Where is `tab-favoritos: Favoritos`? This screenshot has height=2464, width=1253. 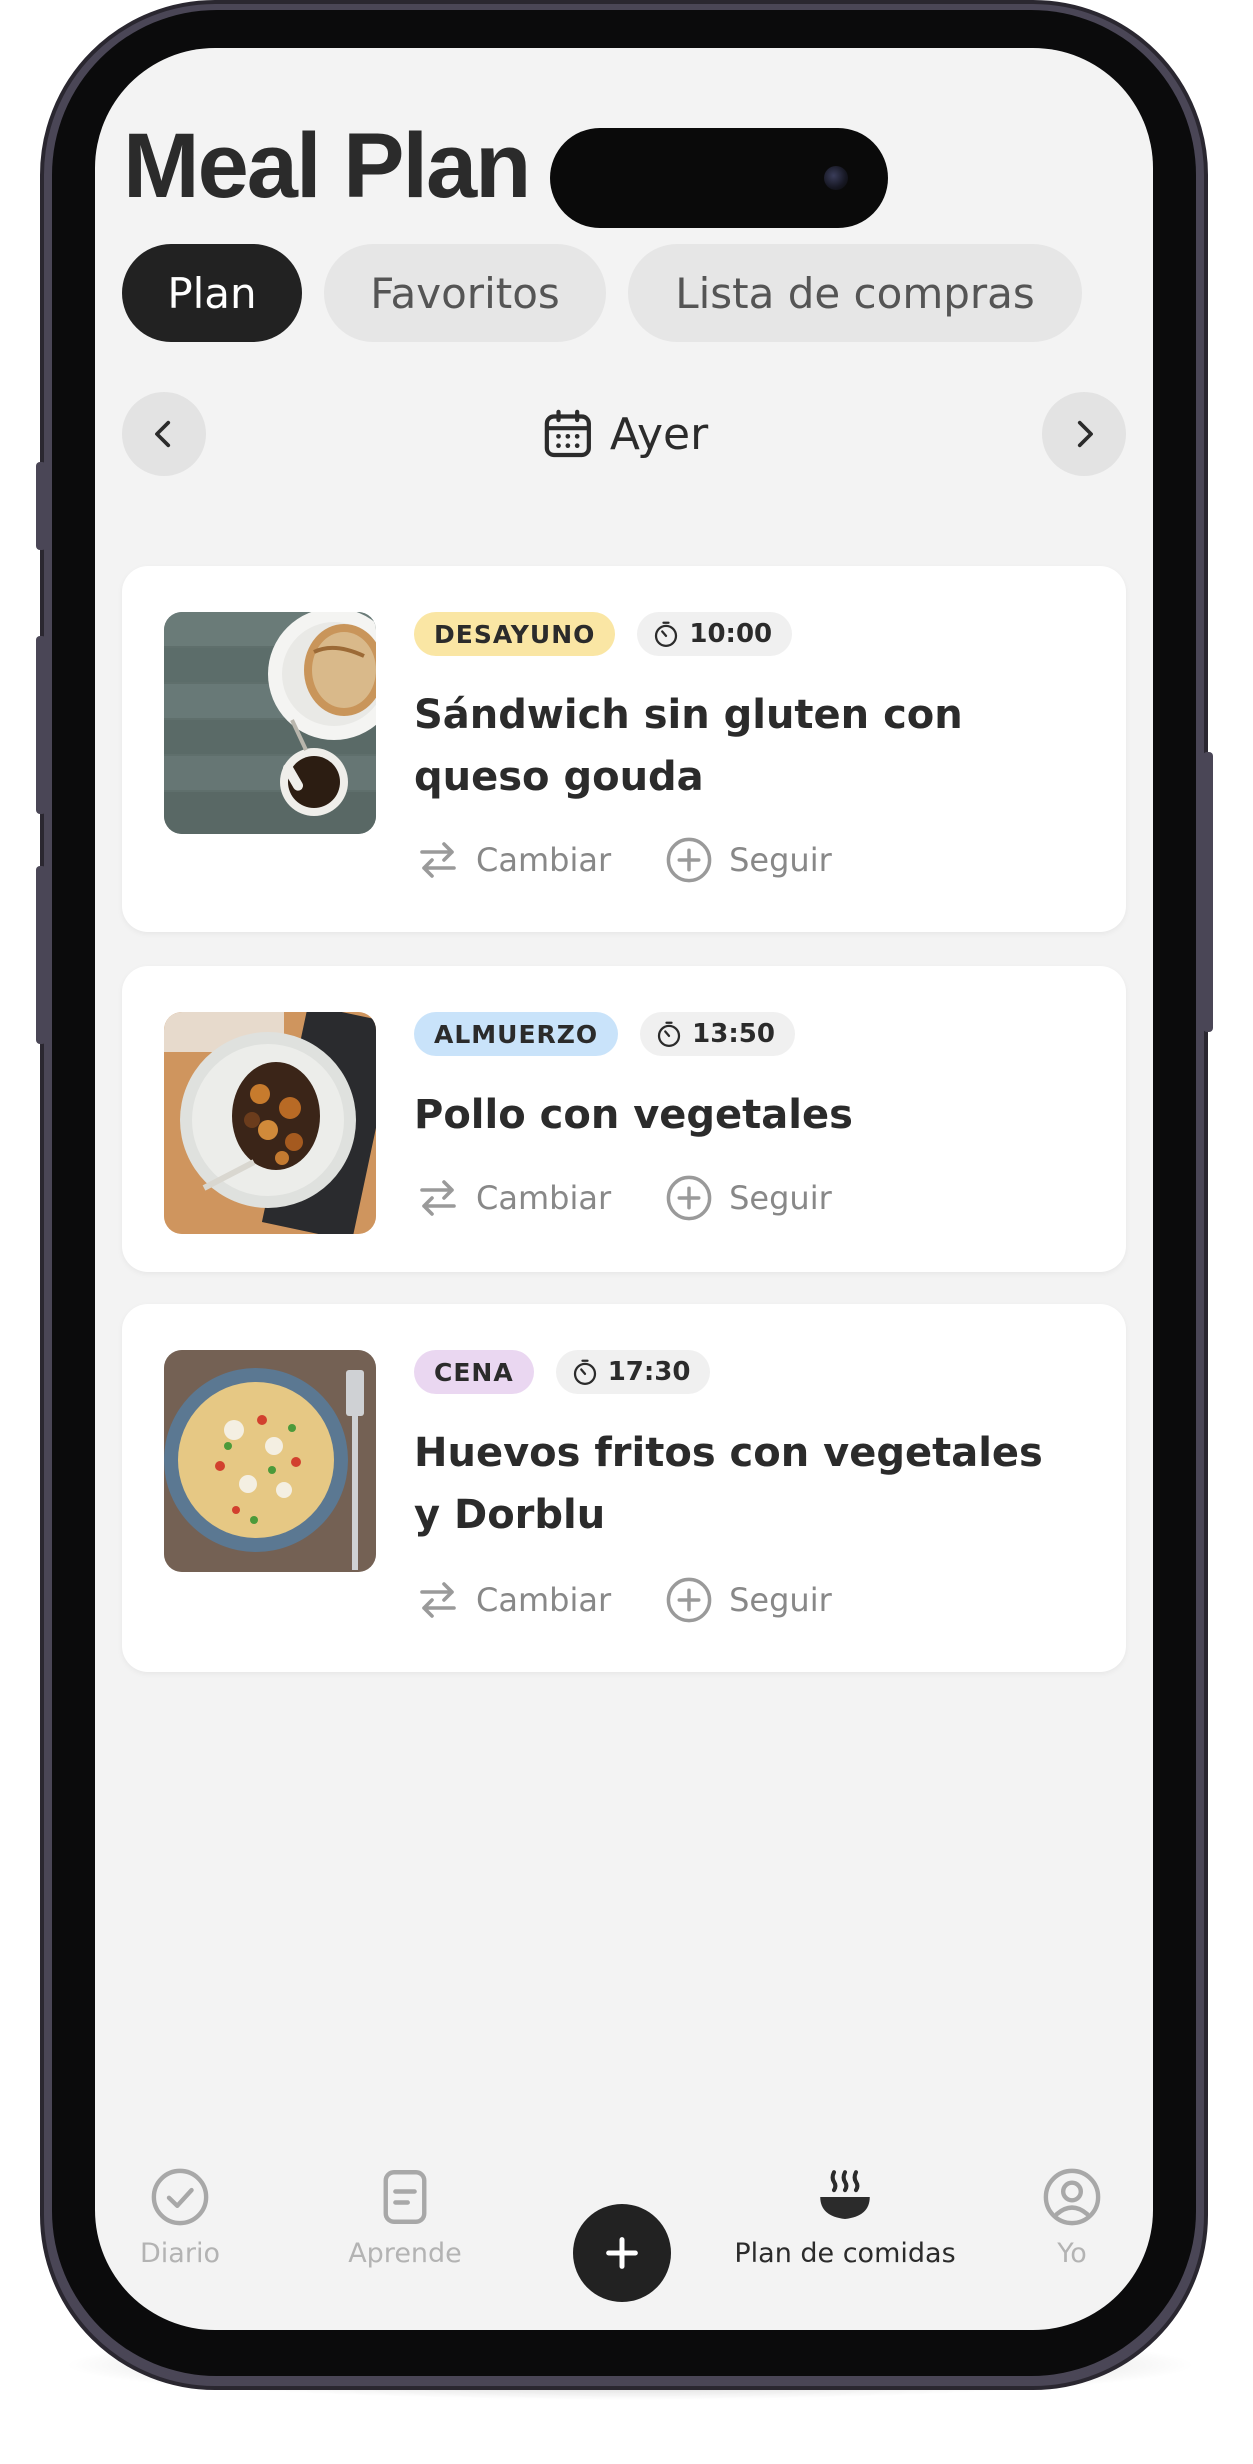
tab-favoritos: Favoritos is located at coordinates (465, 293).